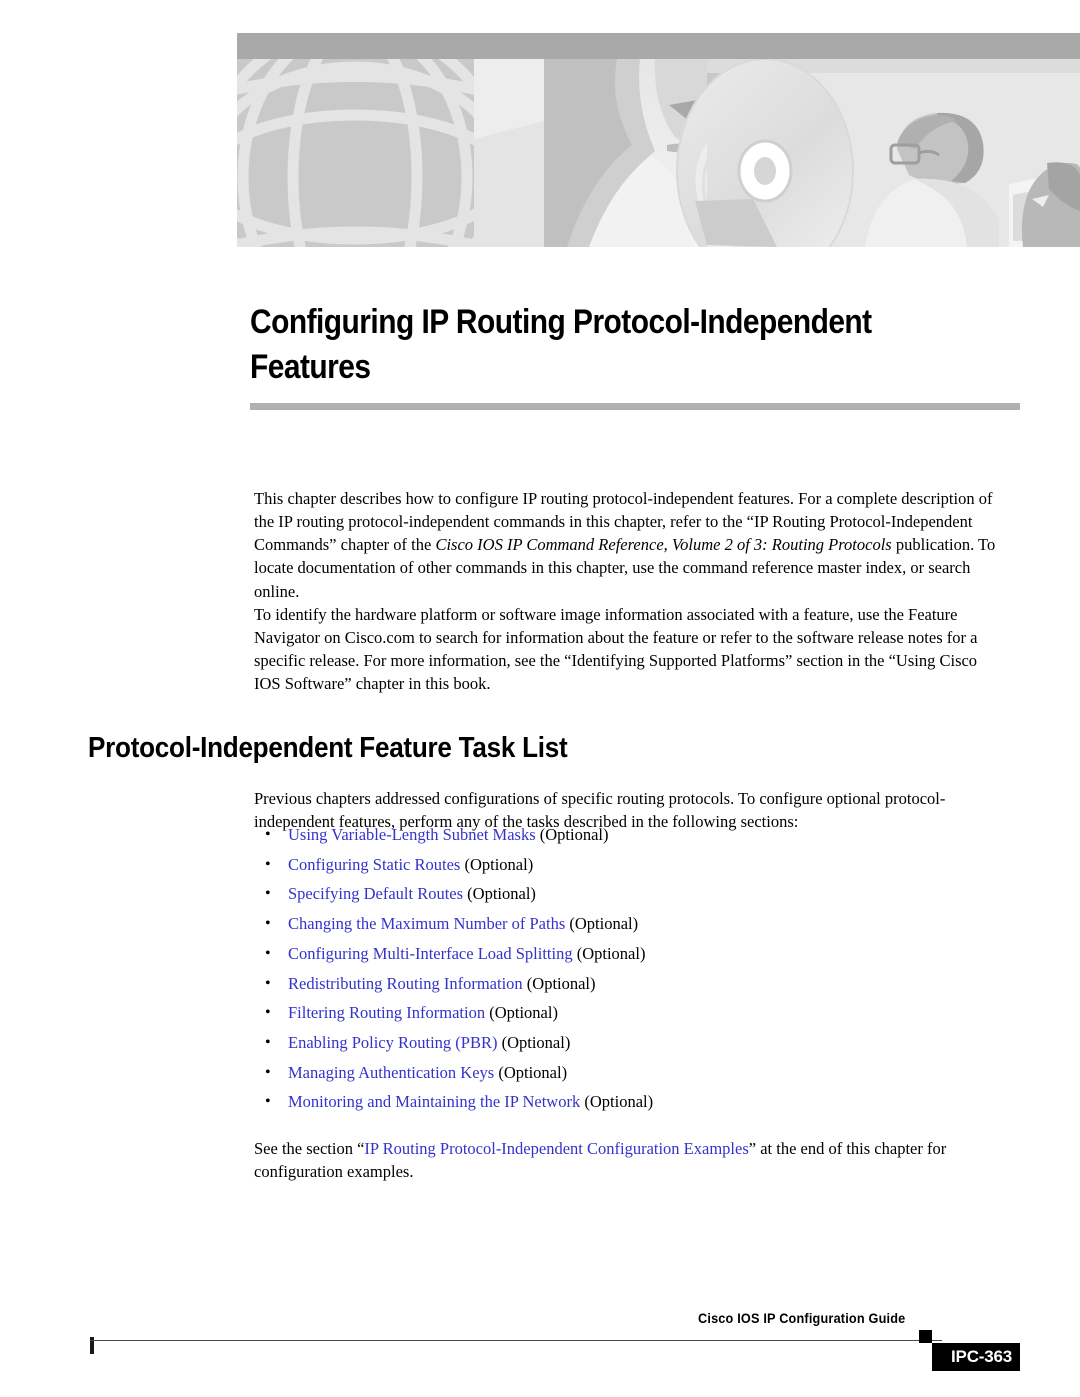  What do you see at coordinates (355, 153) in the screenshot?
I see `globe-wireframe-icon` at bounding box center [355, 153].